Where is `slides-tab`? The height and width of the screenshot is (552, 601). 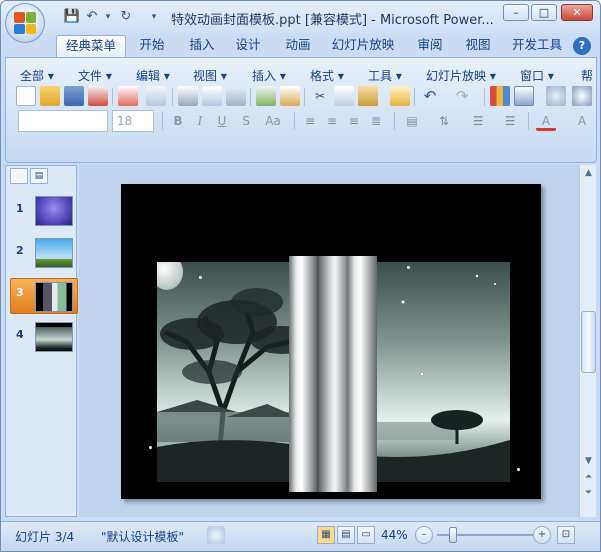 slides-tab is located at coordinates (19, 176).